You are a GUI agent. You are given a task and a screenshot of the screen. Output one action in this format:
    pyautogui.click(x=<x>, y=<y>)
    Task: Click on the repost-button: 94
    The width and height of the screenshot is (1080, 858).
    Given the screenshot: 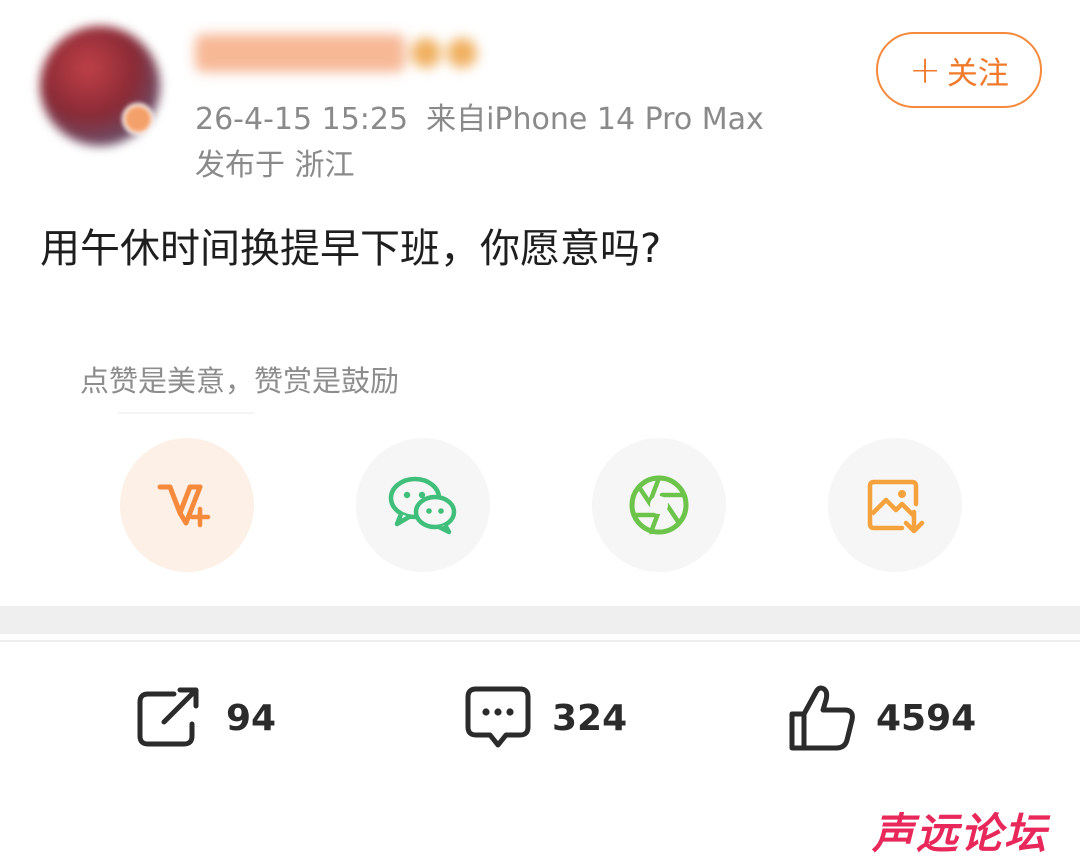 What is the action you would take?
    pyautogui.click(x=205, y=718)
    